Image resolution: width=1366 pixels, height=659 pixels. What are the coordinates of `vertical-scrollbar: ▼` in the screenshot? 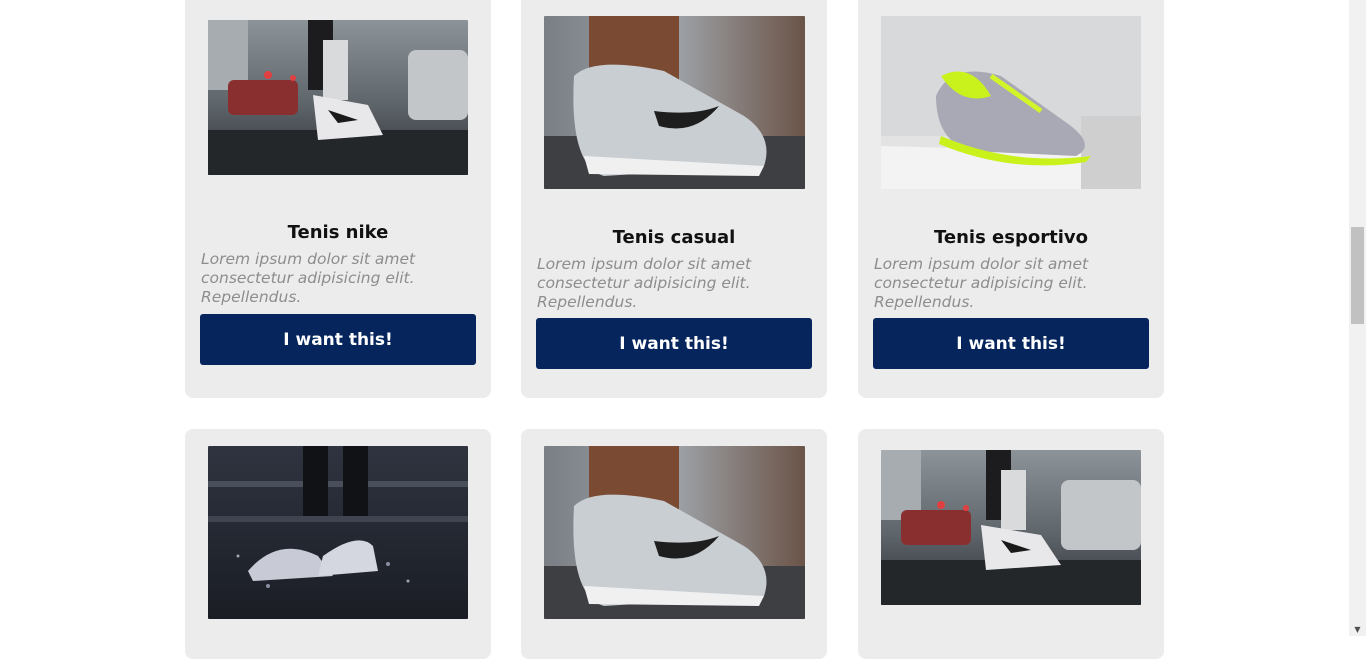 It's located at (1357, 318).